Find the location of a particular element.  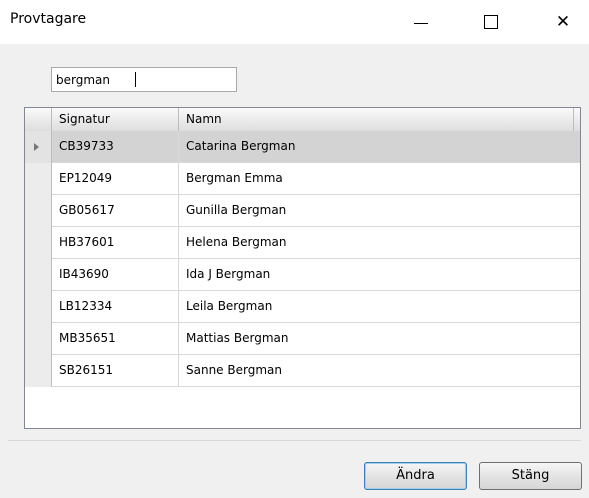

table-row: GB05617 Gunilla Bergman is located at coordinates (302, 211).